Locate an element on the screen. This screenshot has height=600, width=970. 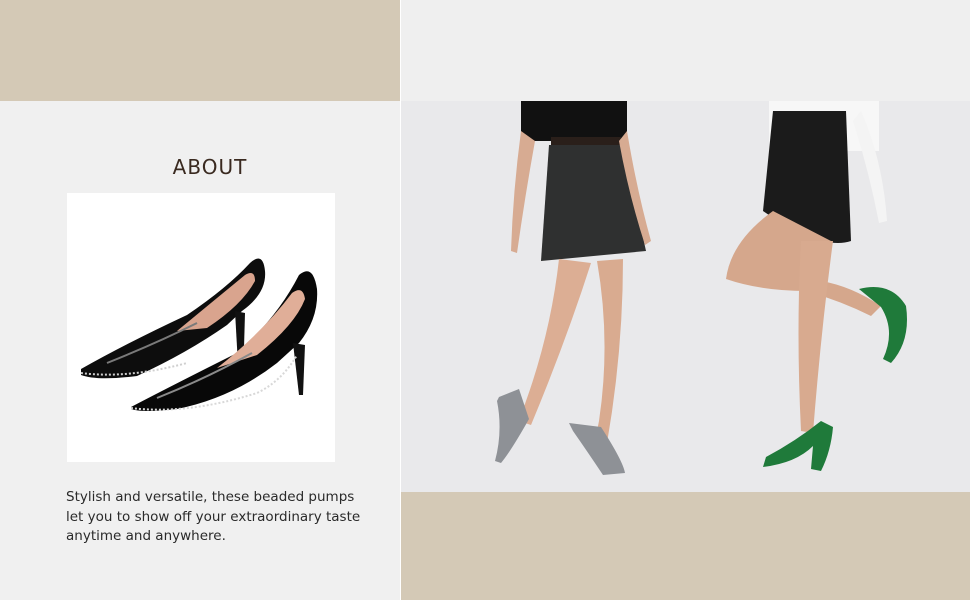
top-right-gray-block is located at coordinates (685, 50).